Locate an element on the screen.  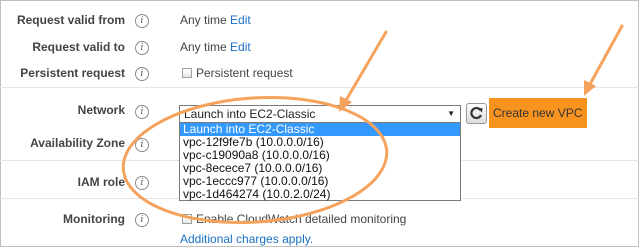
network-select: Launch into EC2-Classic ▼ is located at coordinates (320, 114).